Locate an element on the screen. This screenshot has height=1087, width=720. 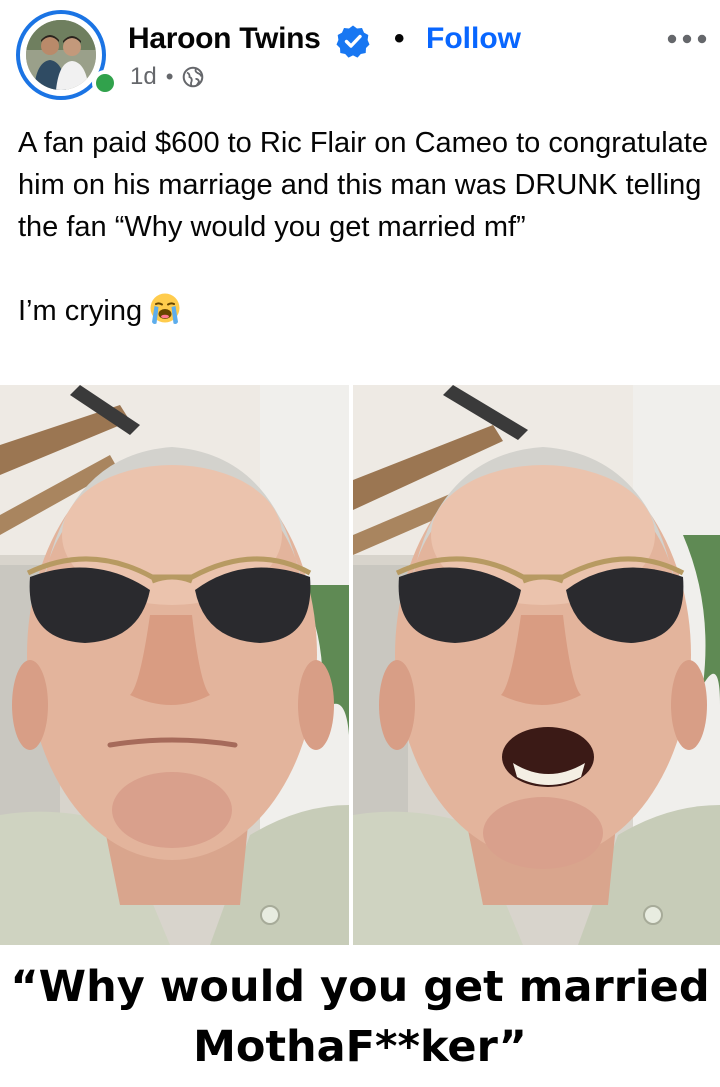
online-status-indicator is located at coordinates (105, 83).